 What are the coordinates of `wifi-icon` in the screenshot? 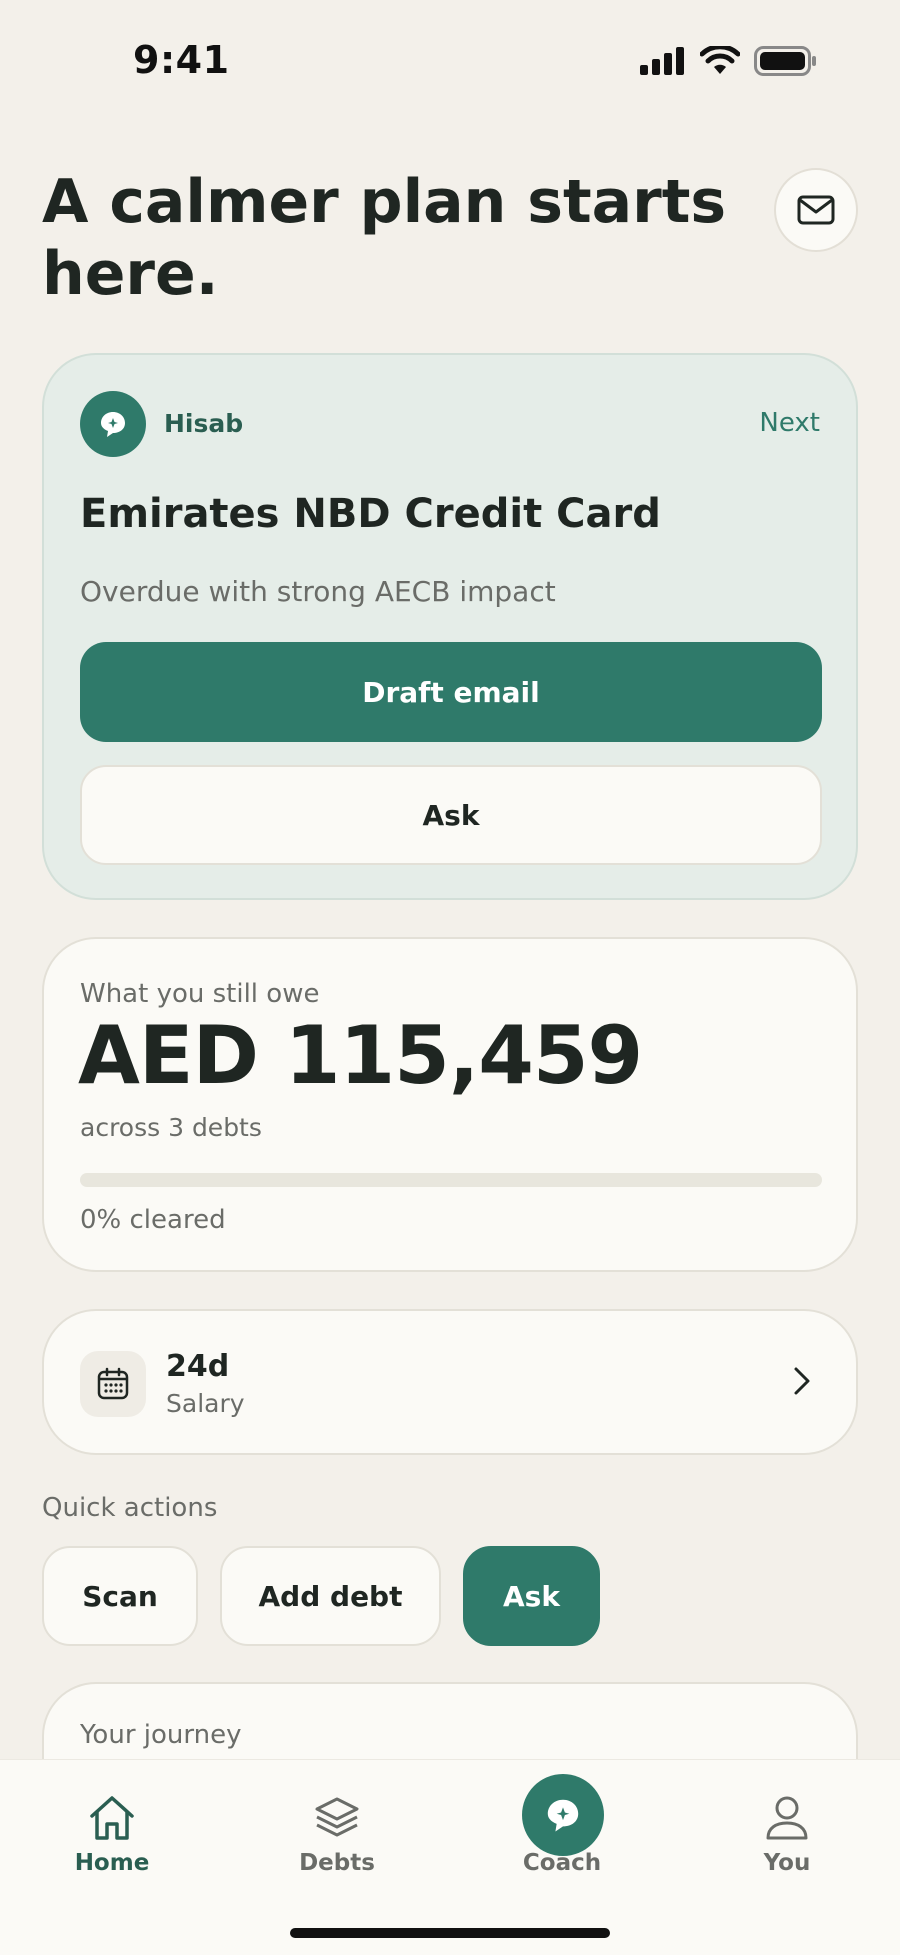 It's located at (720, 60).